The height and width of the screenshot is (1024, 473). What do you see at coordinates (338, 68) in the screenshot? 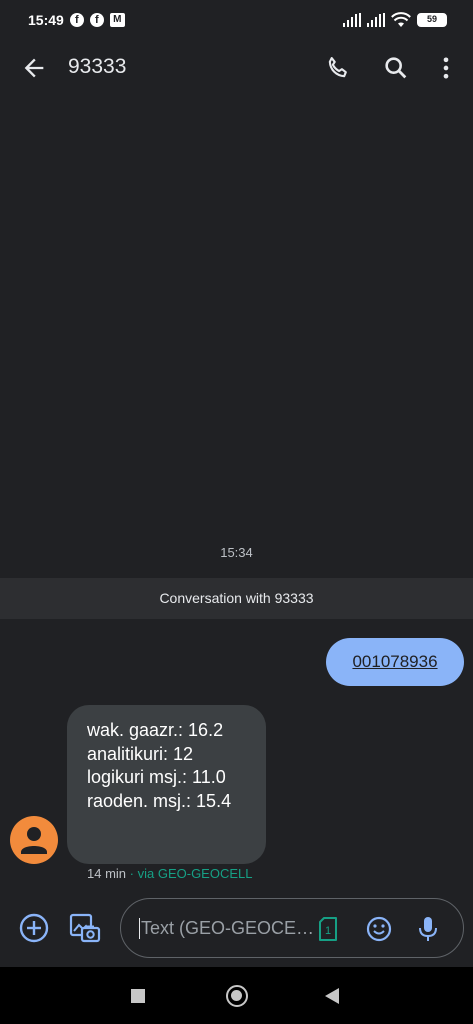
I see `phone-icon` at bounding box center [338, 68].